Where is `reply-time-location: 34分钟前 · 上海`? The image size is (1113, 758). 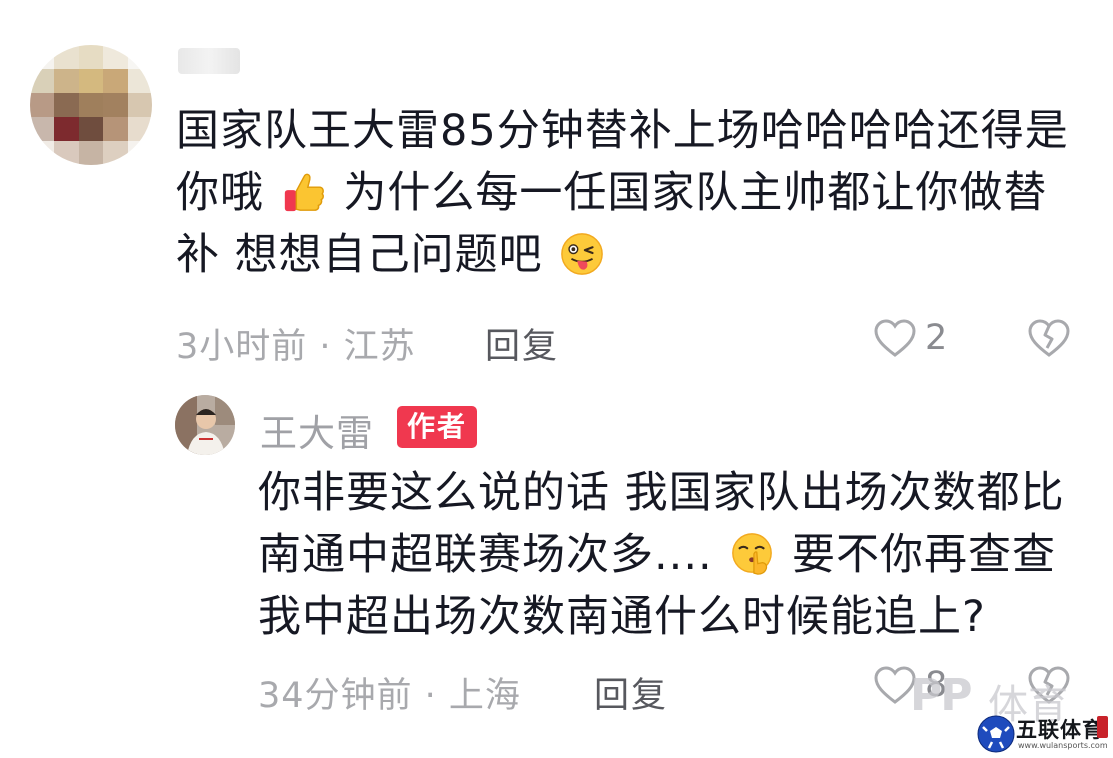
reply-time-location: 34分钟前 · 上海 is located at coordinates (389, 696).